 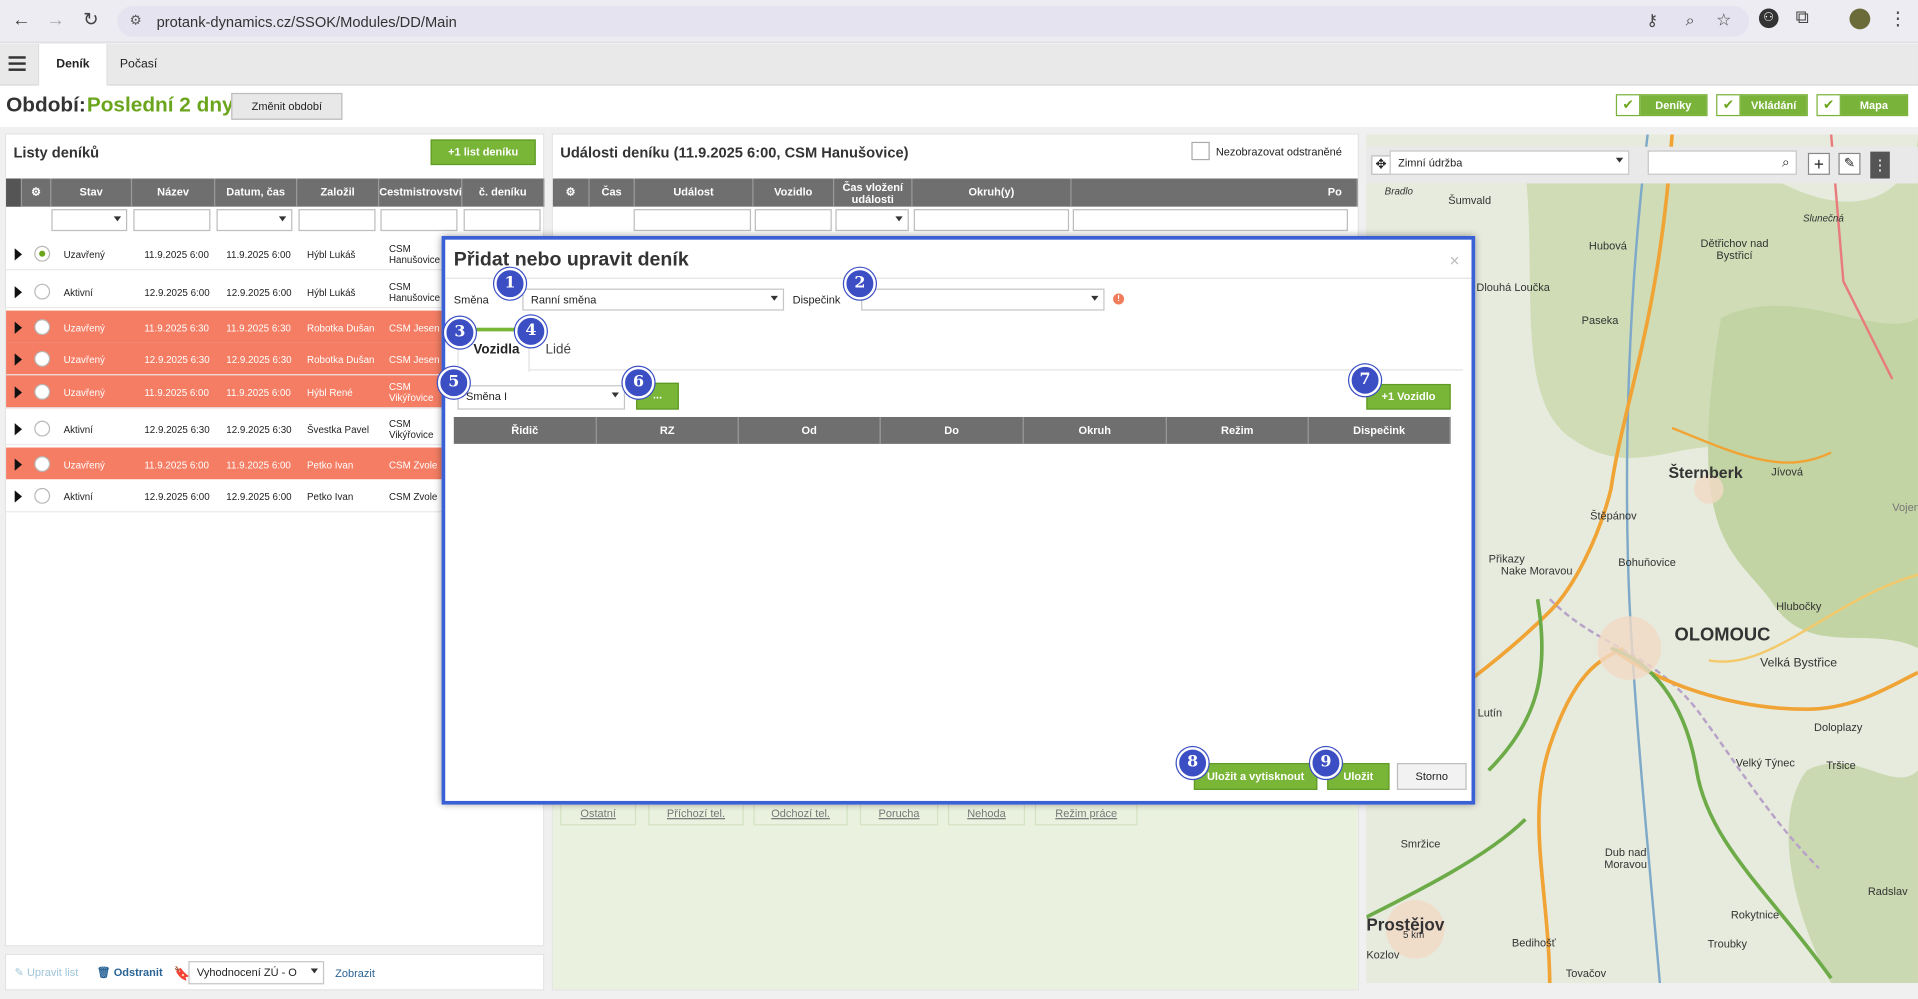 What do you see at coordinates (694, 192) in the screenshot?
I see `col-udalost: Událost` at bounding box center [694, 192].